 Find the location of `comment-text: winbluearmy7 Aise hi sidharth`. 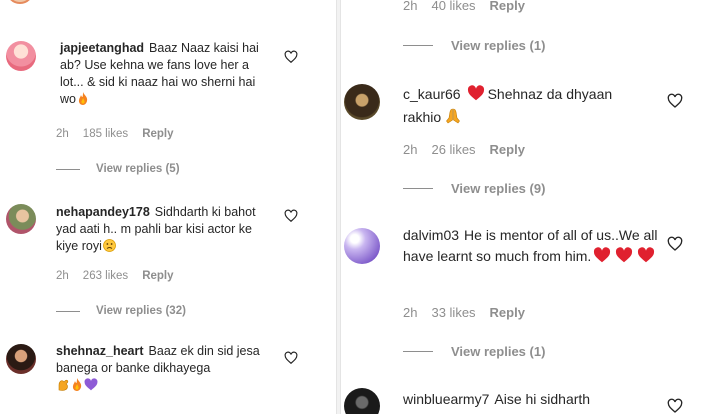

comment-text: winbluearmy7 Aise hi sidharth is located at coordinates (530, 399).